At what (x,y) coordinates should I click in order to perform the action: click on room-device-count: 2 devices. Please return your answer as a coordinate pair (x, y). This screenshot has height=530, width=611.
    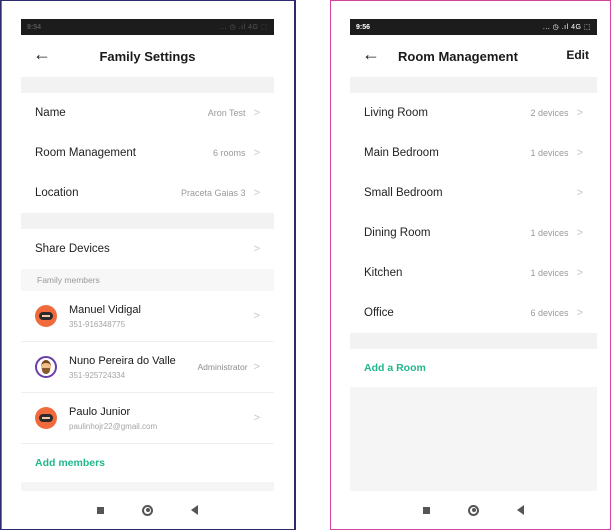
    Looking at the image, I should click on (549, 113).